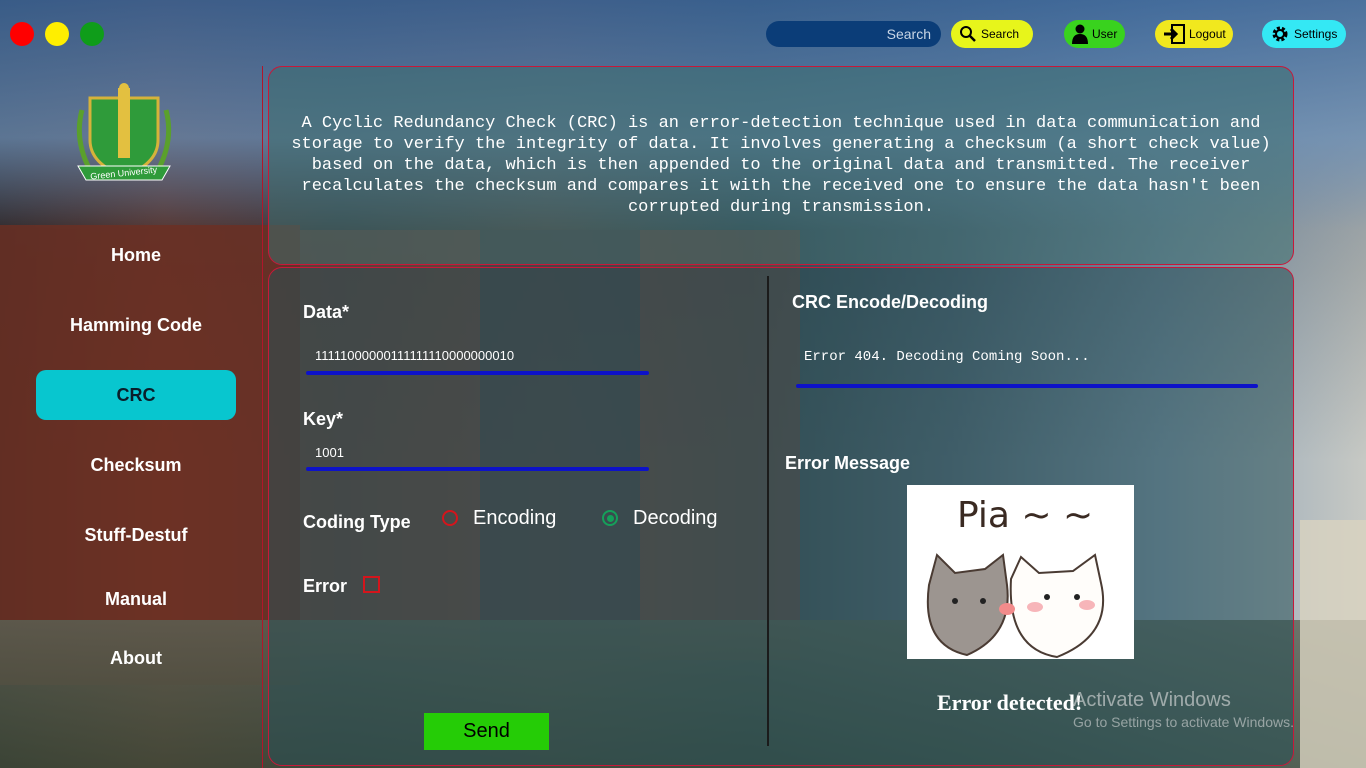 The height and width of the screenshot is (768, 1366). I want to click on logout-button: Logout, so click(1194, 34).